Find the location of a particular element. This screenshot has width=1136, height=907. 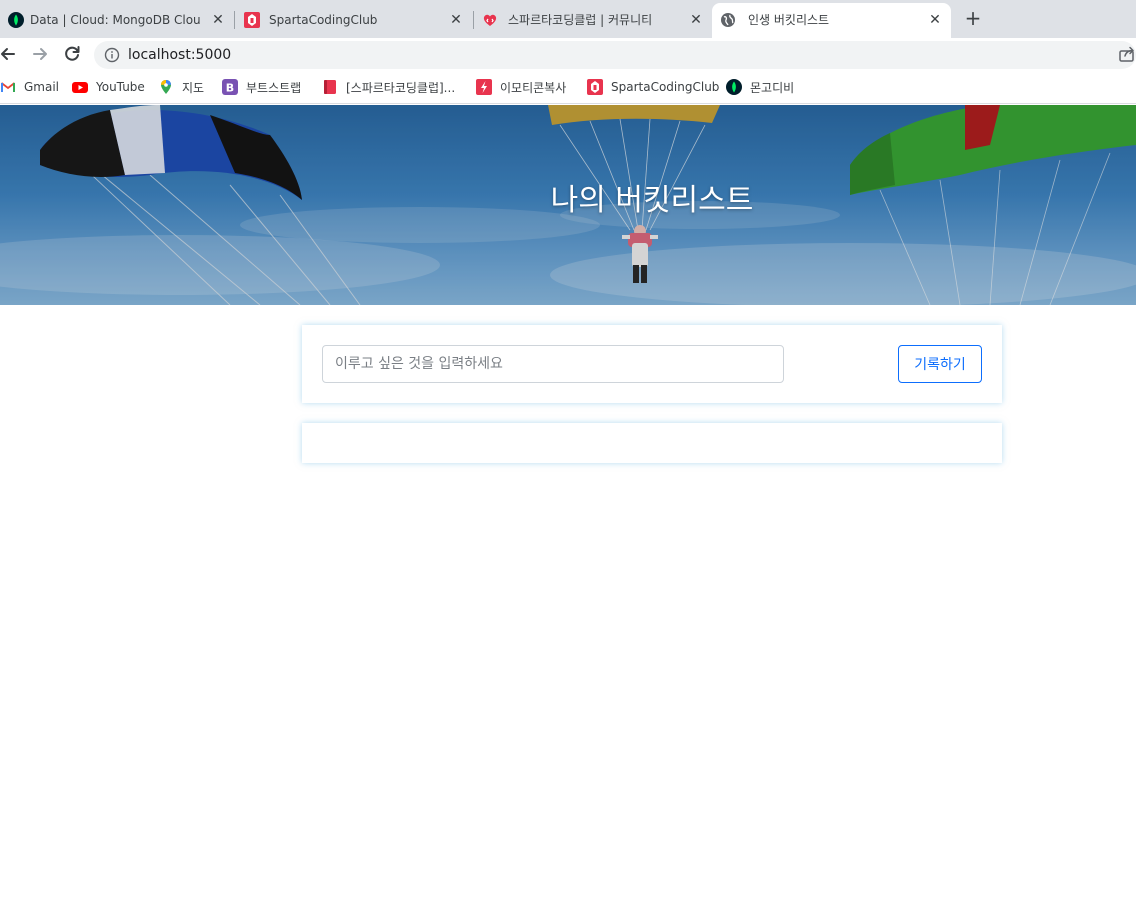

bookmark-youtube: YouTube is located at coordinates (108, 87).